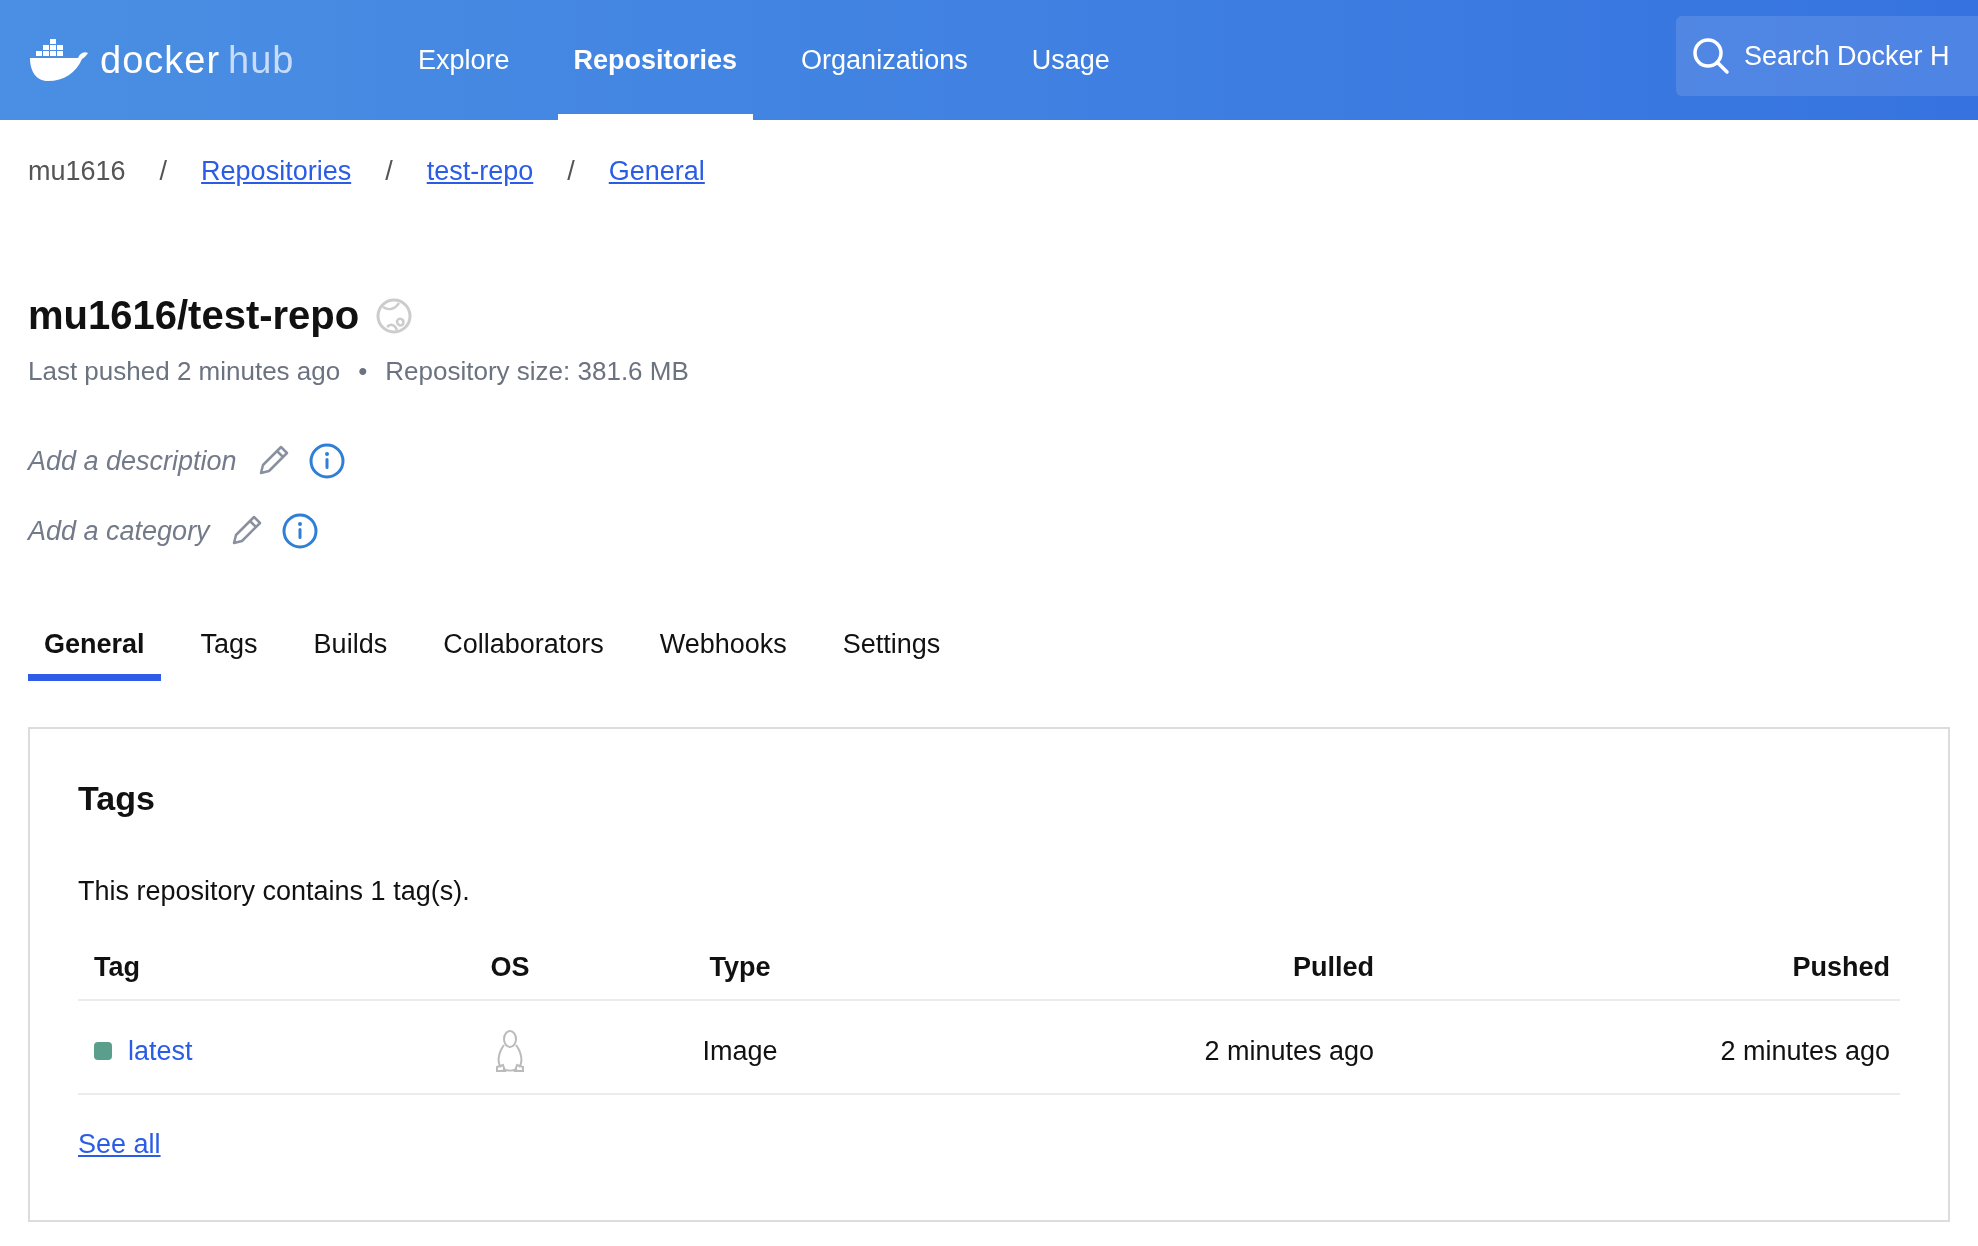  Describe the element at coordinates (350, 655) in the screenshot. I see `tab: Builds` at that location.